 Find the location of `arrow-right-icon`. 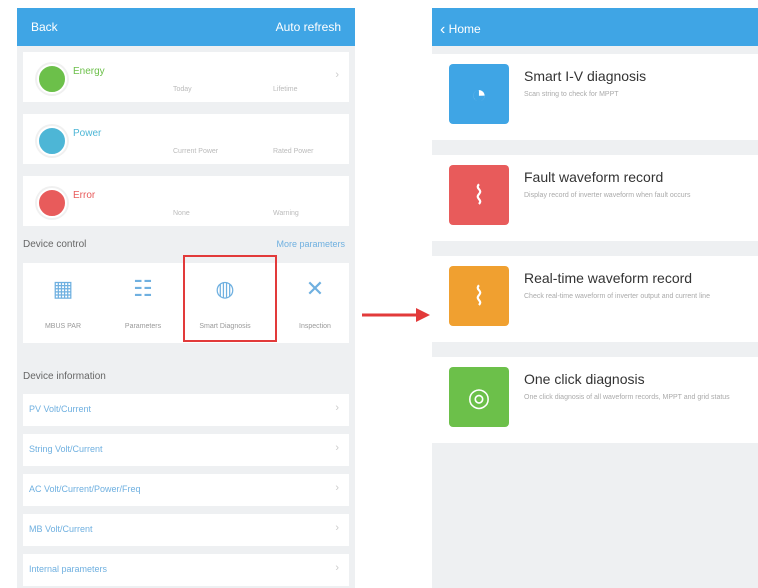

arrow-right-icon is located at coordinates (396, 315).